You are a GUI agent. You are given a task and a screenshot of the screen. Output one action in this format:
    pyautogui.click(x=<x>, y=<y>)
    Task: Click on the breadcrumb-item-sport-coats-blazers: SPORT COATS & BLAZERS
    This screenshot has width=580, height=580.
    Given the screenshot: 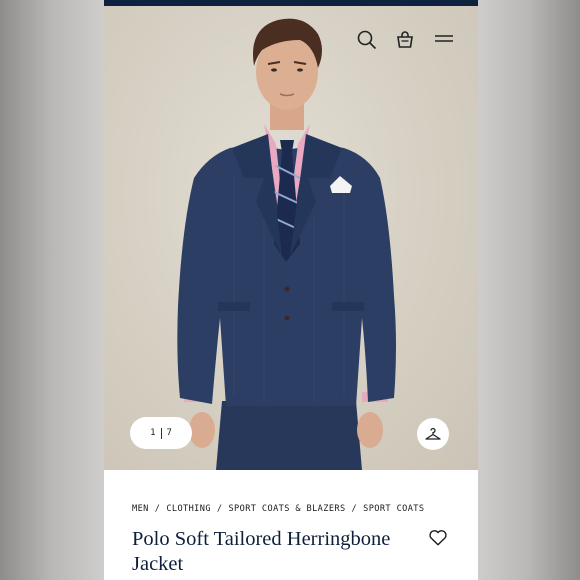 What is the action you would take?
    pyautogui.click(x=286, y=509)
    